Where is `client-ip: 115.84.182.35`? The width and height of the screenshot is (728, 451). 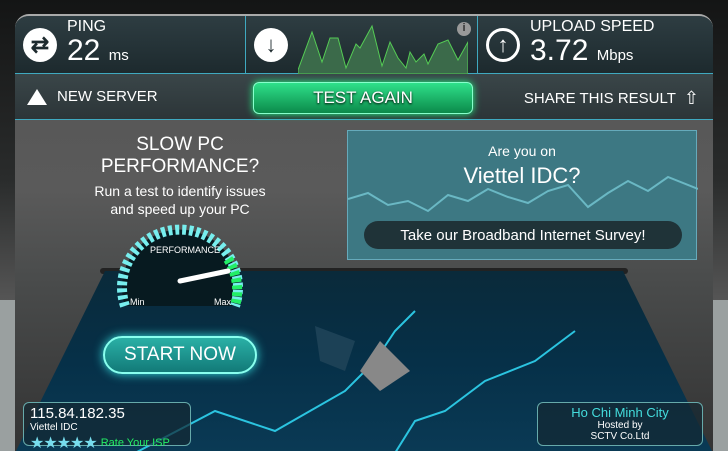
client-ip: 115.84.182.35 is located at coordinates (77, 413).